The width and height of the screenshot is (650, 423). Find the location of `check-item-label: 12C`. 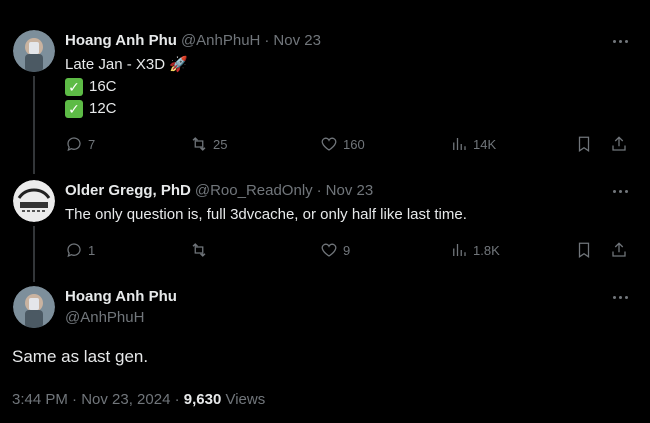

check-item-label: 12C is located at coordinates (103, 108).